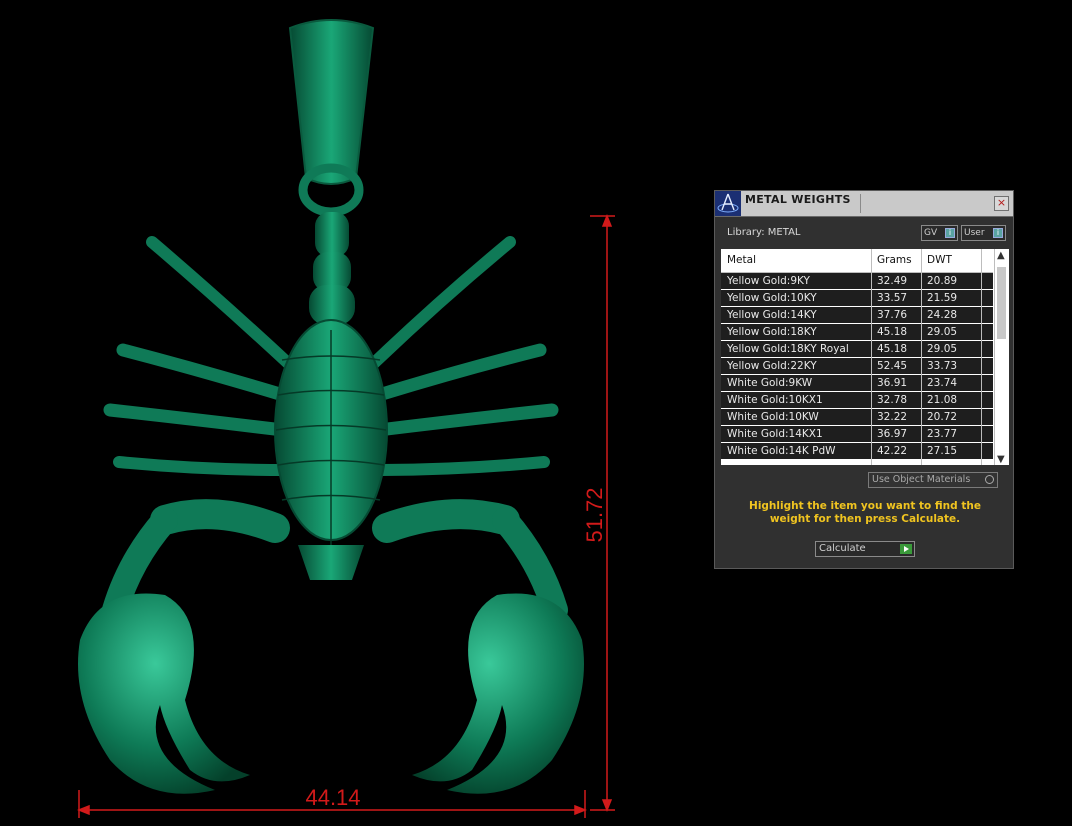  I want to click on table-header: Metal Grams DWT, so click(857, 261).